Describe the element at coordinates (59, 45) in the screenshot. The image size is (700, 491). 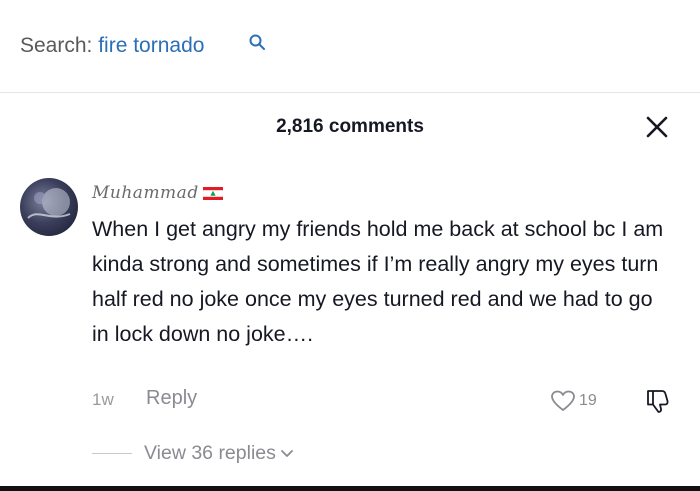
I see `search-prefix: Search:` at that location.